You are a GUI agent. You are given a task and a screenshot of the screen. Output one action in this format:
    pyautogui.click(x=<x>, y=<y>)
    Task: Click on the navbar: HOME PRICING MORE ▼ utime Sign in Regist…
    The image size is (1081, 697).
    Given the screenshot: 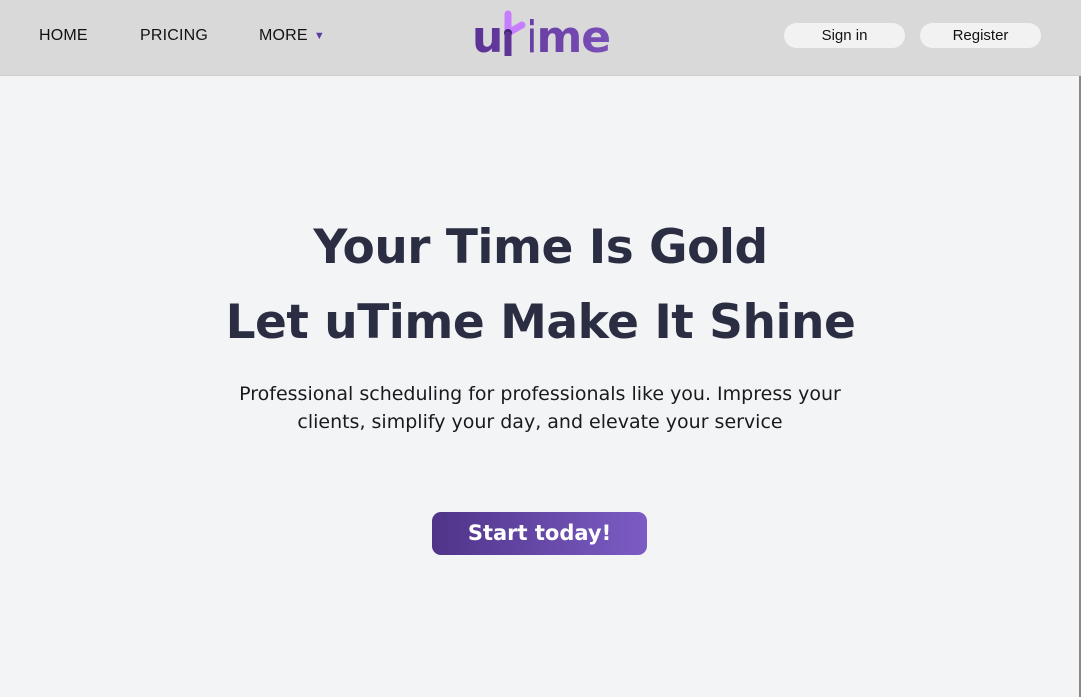 What is the action you would take?
    pyautogui.click(x=540, y=38)
    